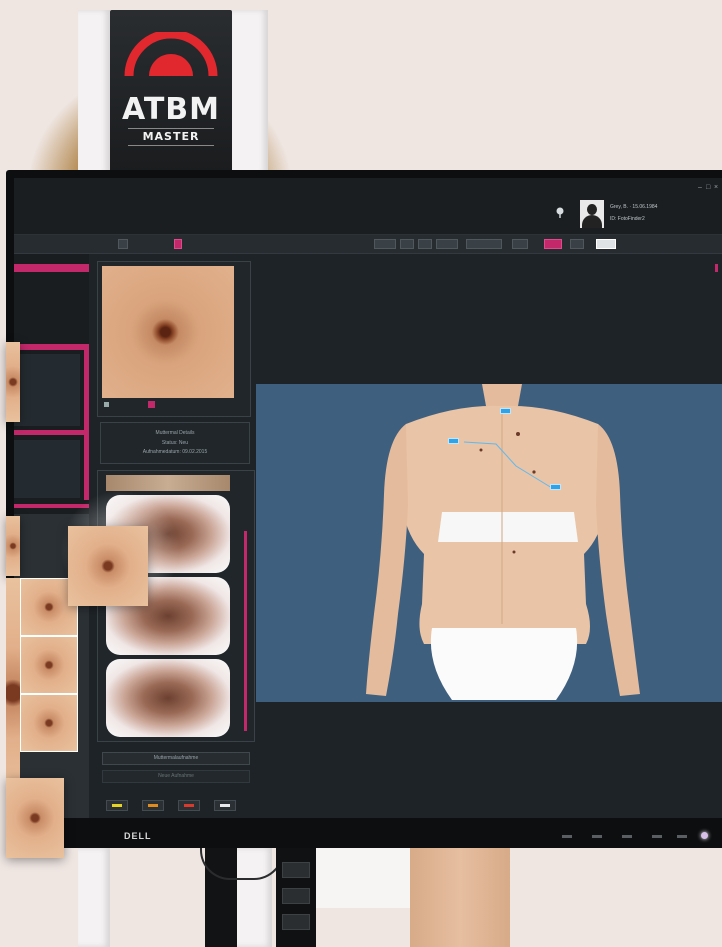  Describe the element at coordinates (176, 758) in the screenshot. I see `capture-lesion-button: Muttermalaufnahme` at that location.